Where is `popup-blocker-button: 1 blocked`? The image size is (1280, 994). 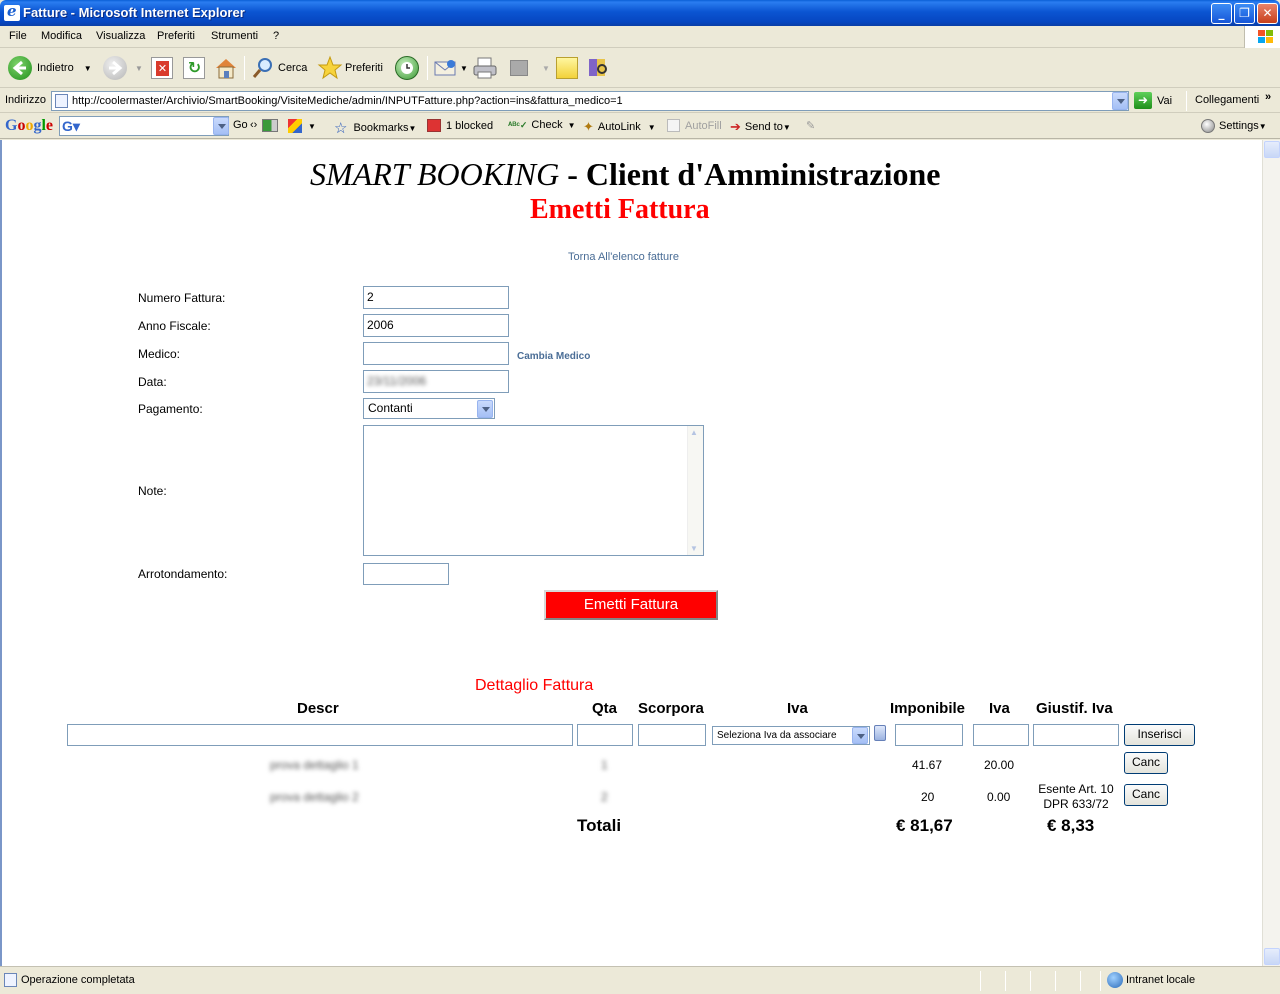
popup-blocker-button: 1 blocked is located at coordinates (460, 125).